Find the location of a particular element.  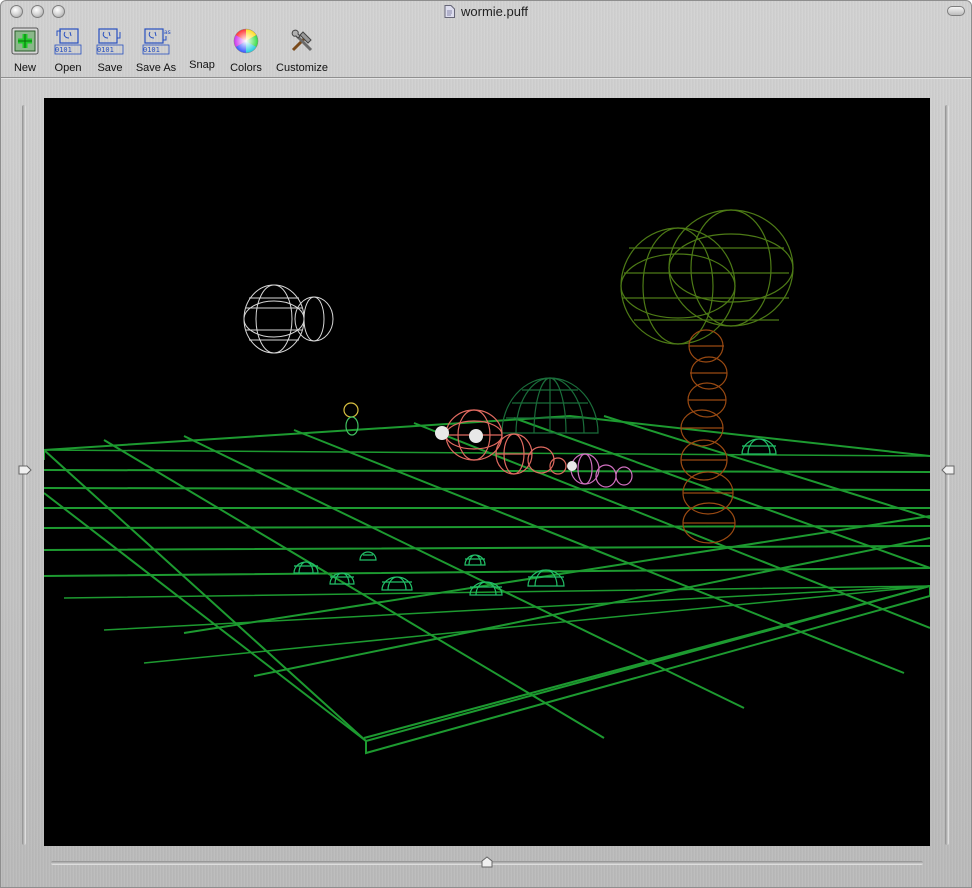

snap-label: Snap is located at coordinates (202, 65).